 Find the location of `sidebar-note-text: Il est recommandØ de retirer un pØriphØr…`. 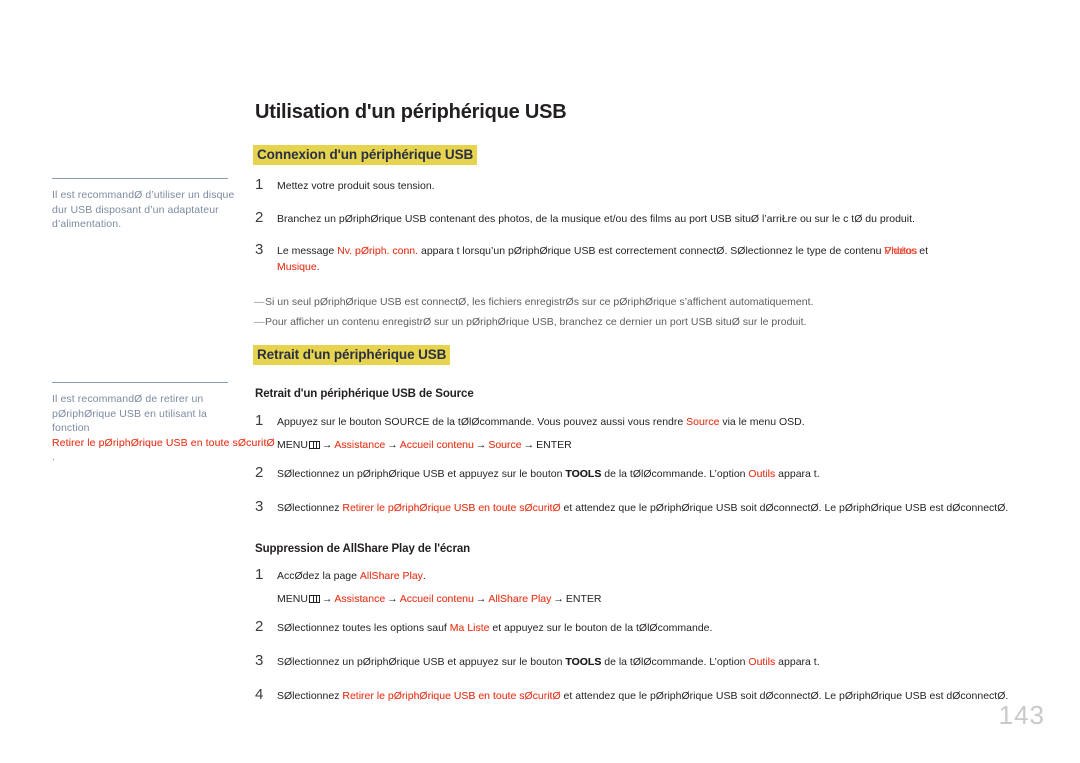

sidebar-note-text: Il est recommandØ de retirer un pØriphØr… is located at coordinates (163, 428).